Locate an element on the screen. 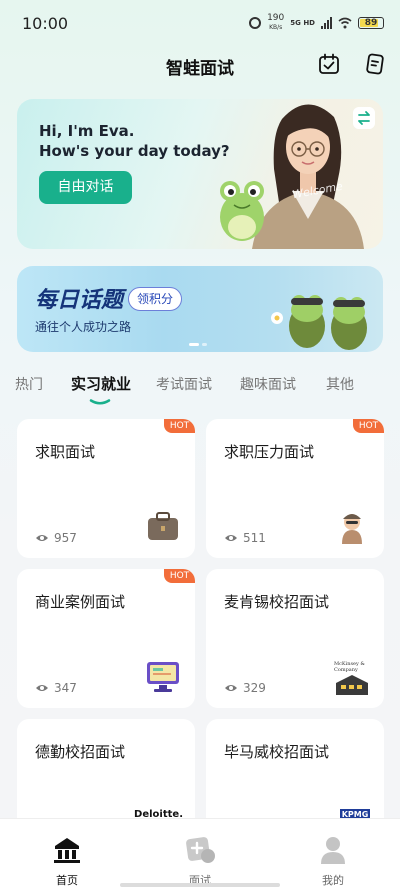 The height and width of the screenshot is (890, 400). active-tab-indicator is located at coordinates (100, 402).